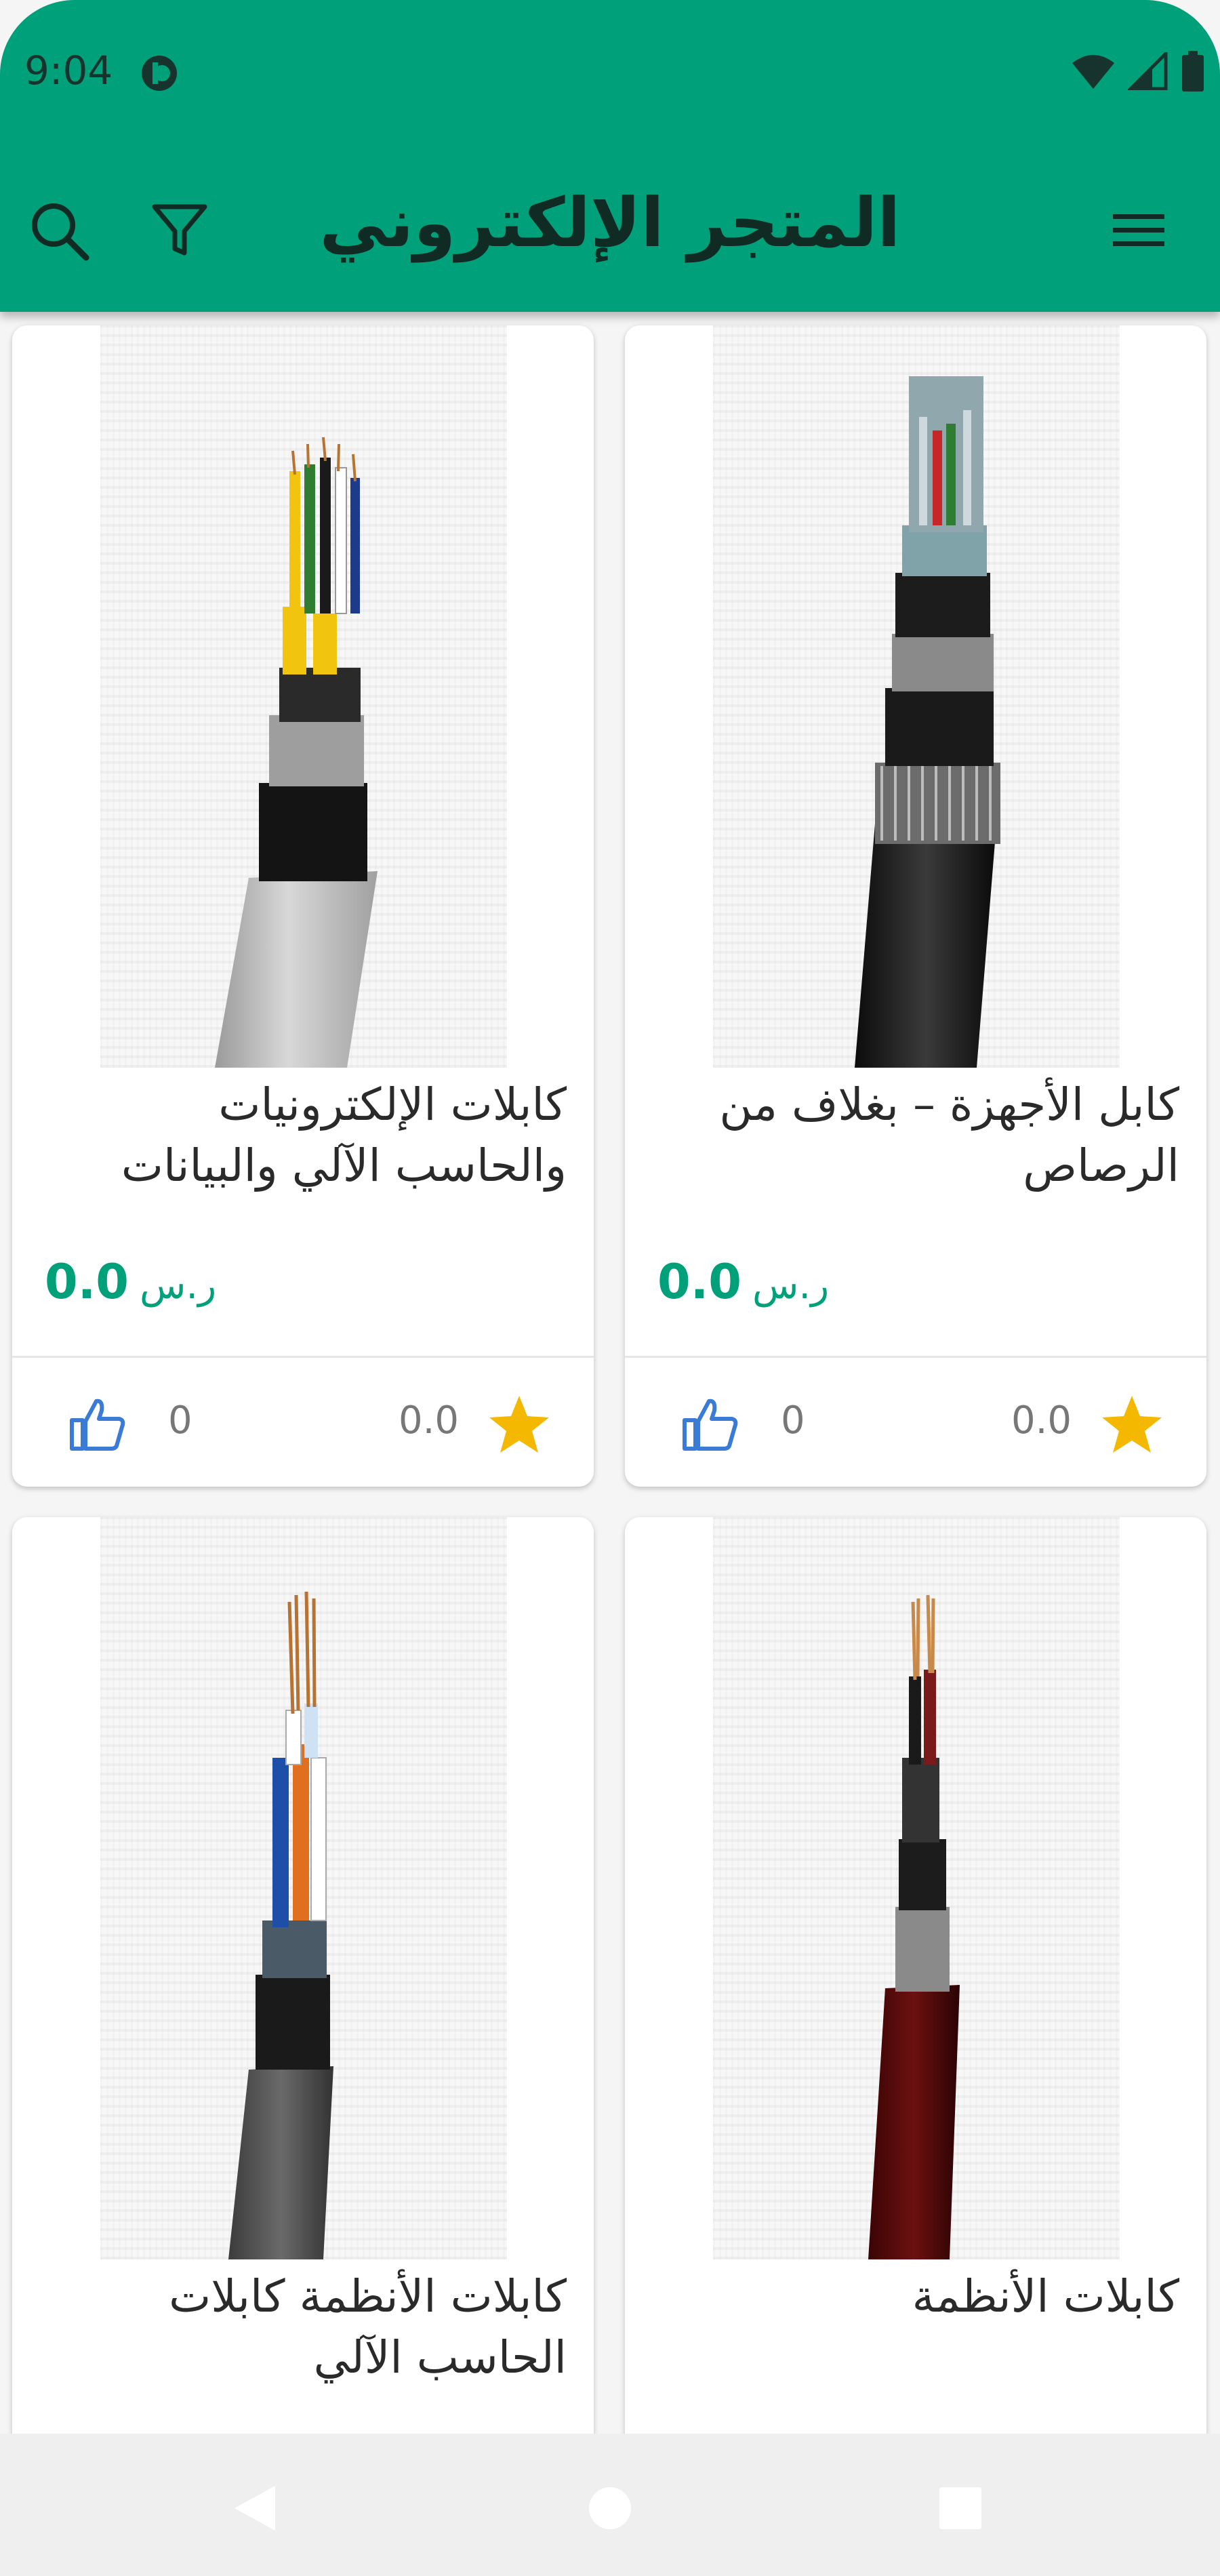 This screenshot has height=2576, width=1220. What do you see at coordinates (69, 70) in the screenshot?
I see `status-time: 9:04` at bounding box center [69, 70].